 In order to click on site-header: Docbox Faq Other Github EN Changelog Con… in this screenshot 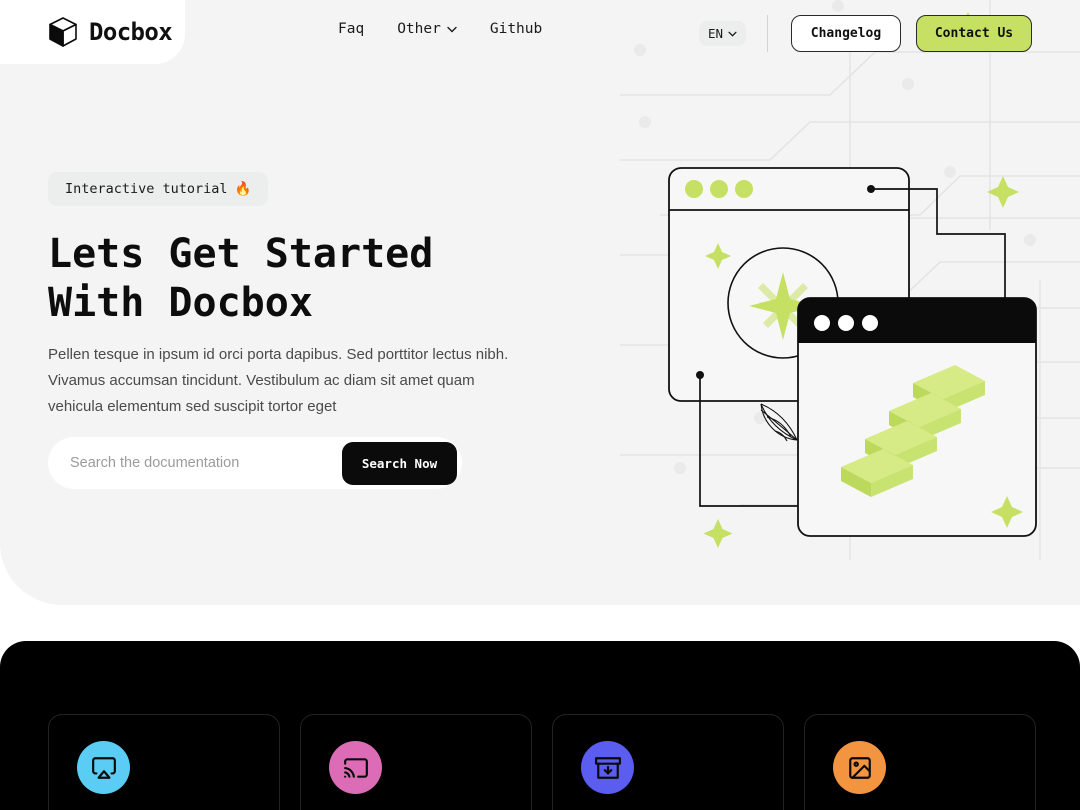, I will do `click(540, 33)`.